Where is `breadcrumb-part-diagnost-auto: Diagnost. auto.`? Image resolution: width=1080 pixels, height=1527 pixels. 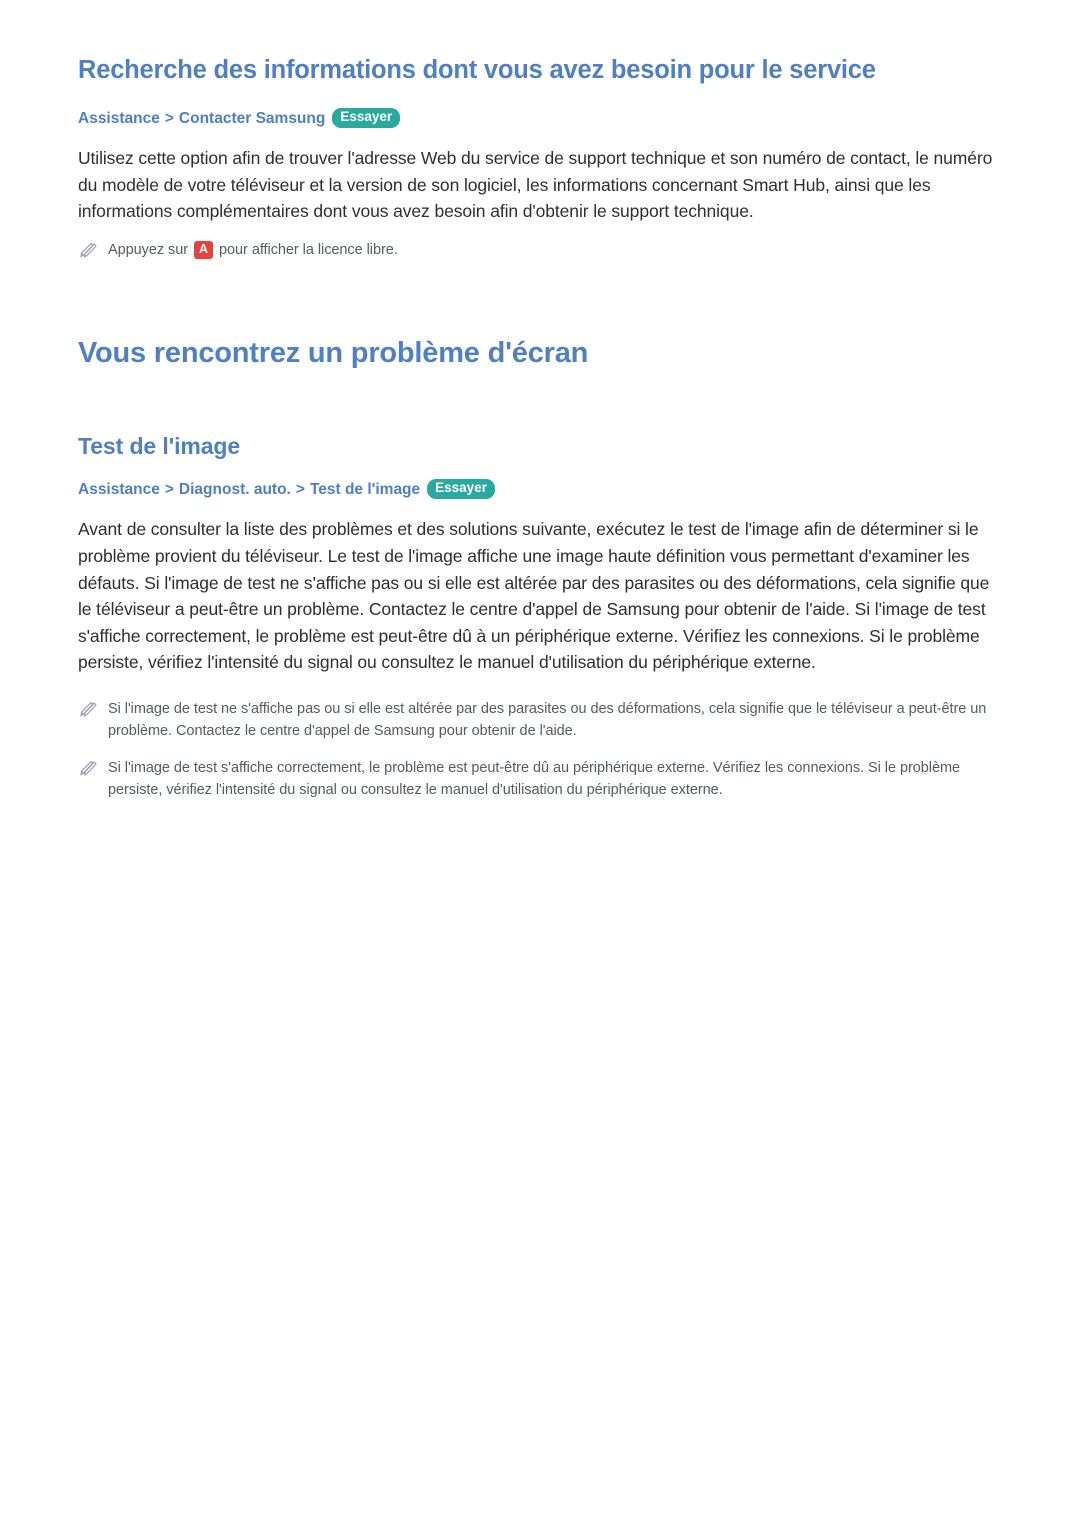 breadcrumb-part-diagnost-auto: Diagnost. auto. is located at coordinates (235, 490).